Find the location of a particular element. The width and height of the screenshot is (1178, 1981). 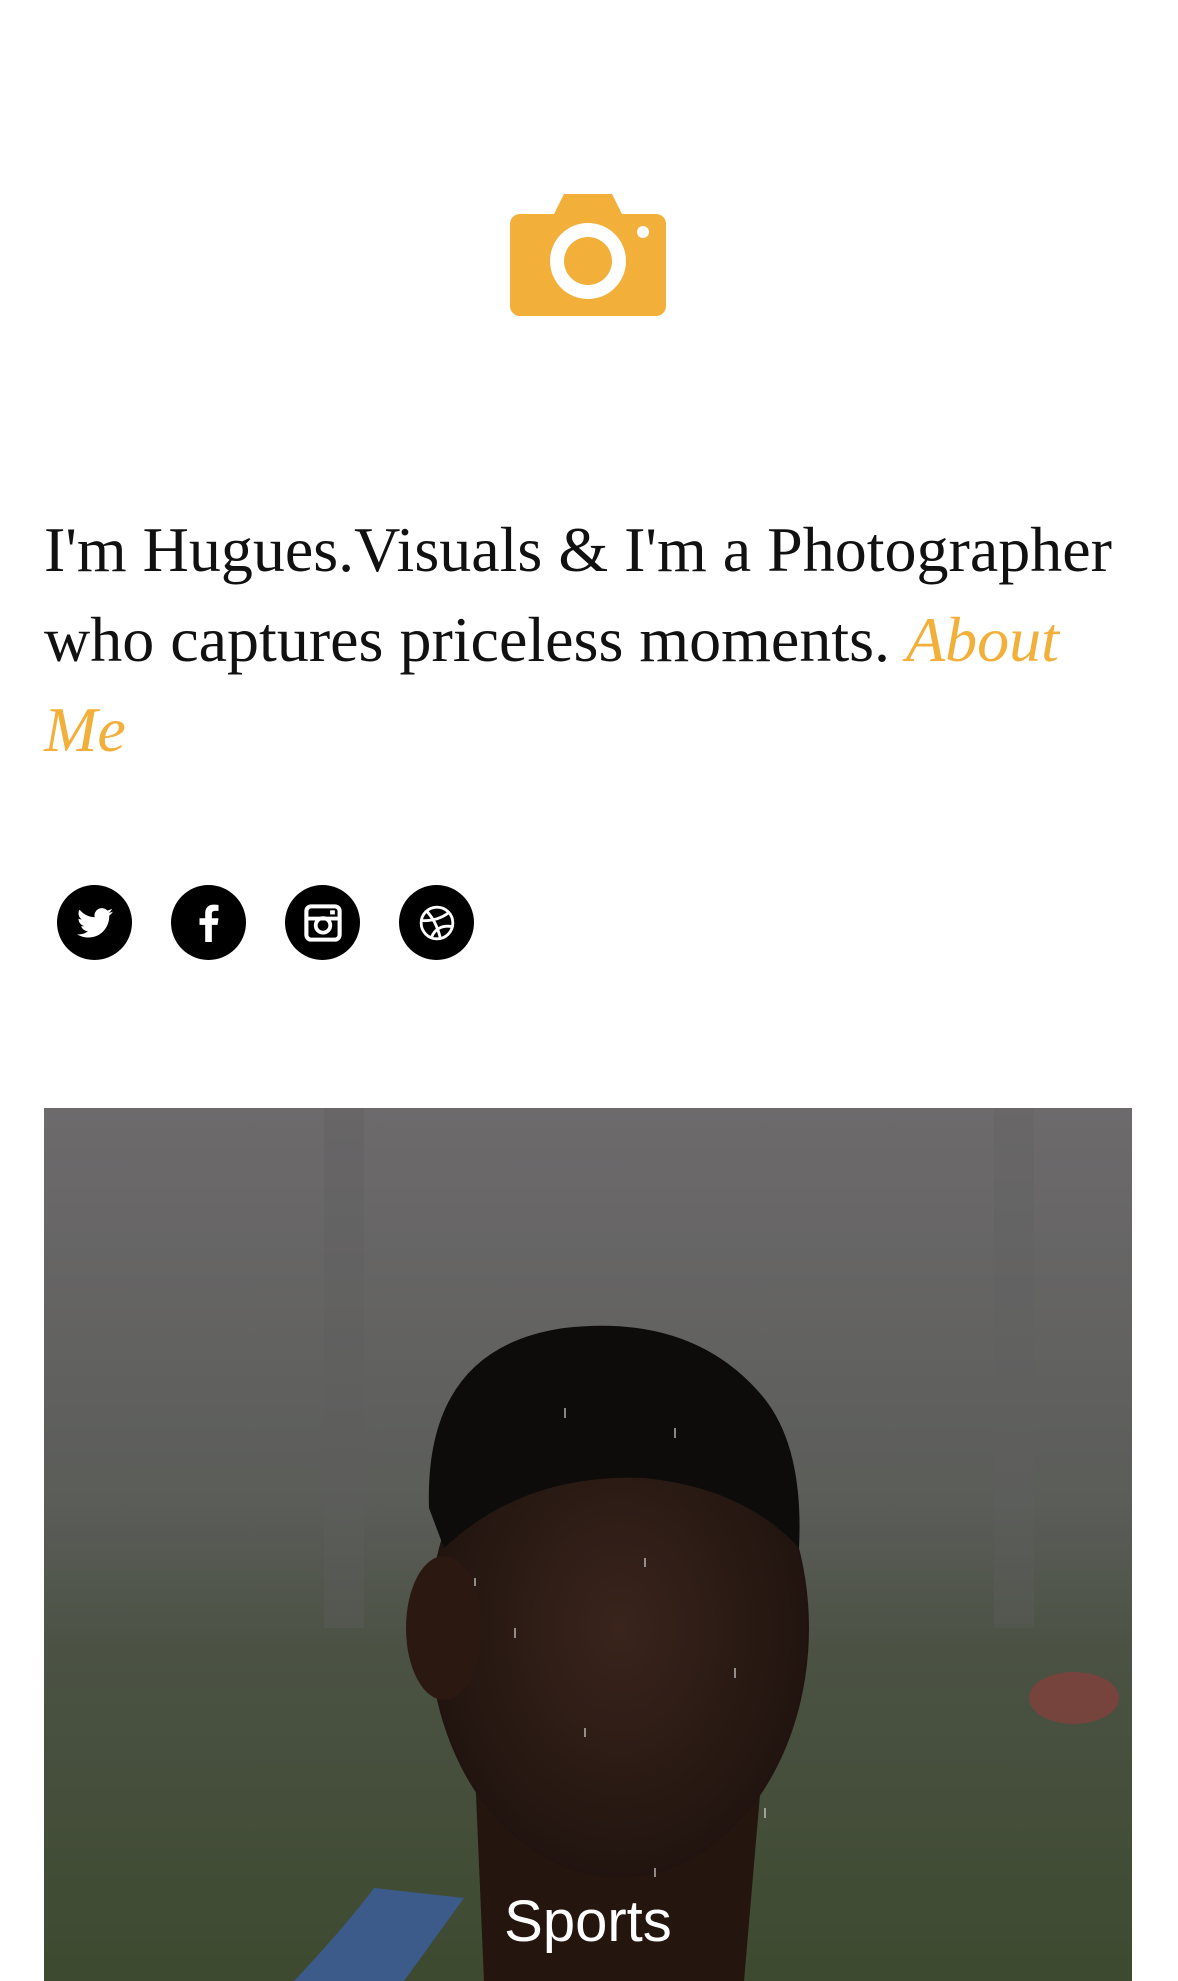

dribbble-icon is located at coordinates (436, 922).